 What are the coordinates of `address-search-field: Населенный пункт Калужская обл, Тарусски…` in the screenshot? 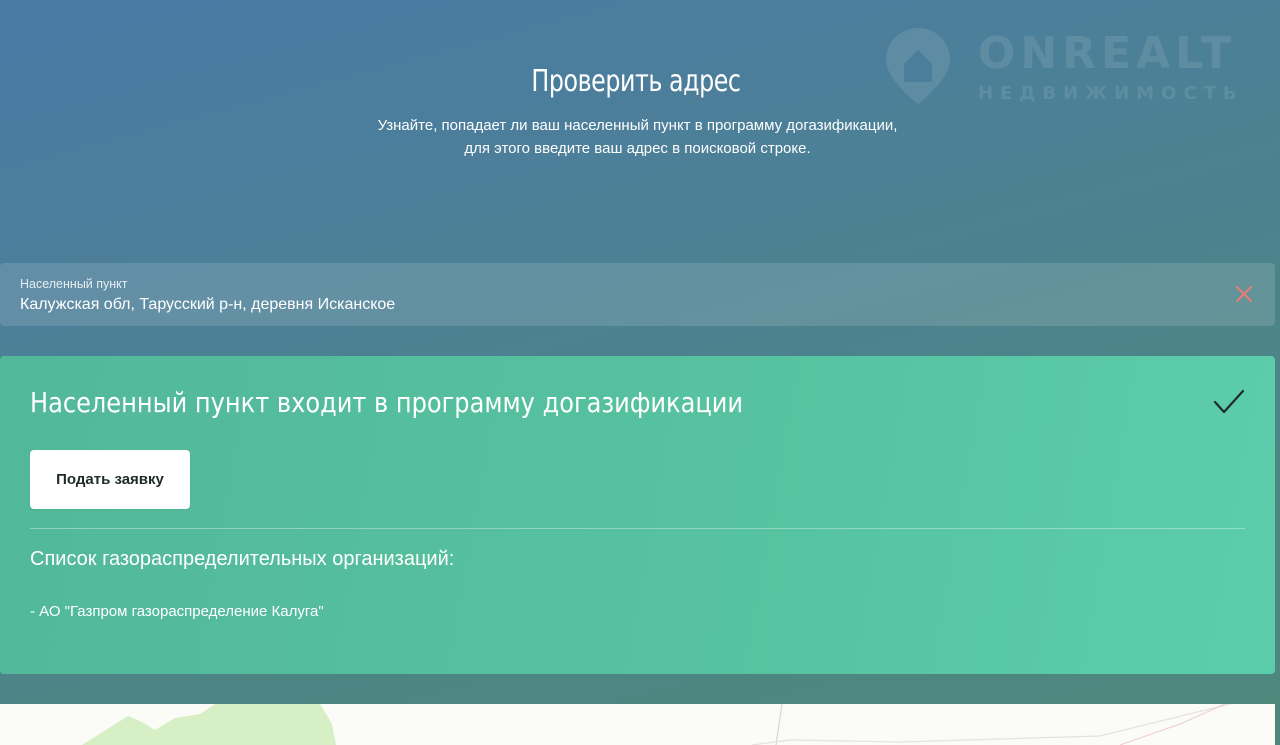 It's located at (637, 294).